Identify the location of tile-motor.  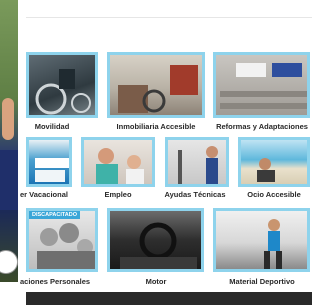
(155, 240).